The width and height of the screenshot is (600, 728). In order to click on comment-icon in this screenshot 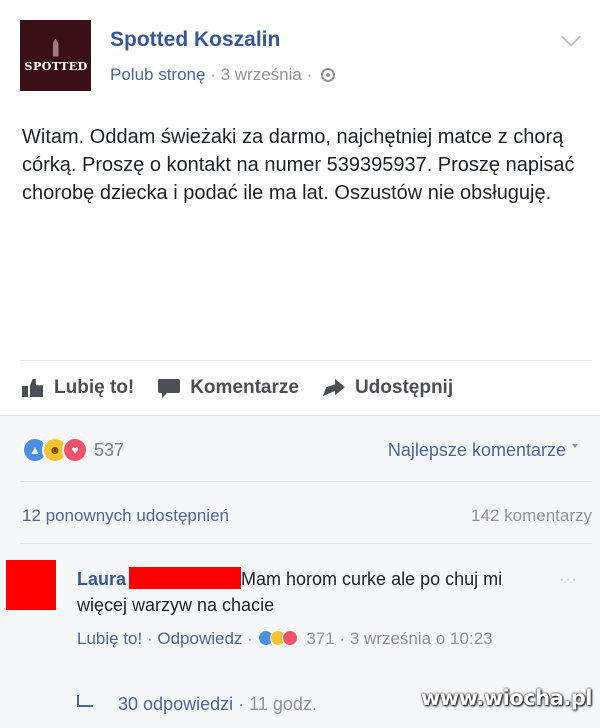, I will do `click(169, 388)`.